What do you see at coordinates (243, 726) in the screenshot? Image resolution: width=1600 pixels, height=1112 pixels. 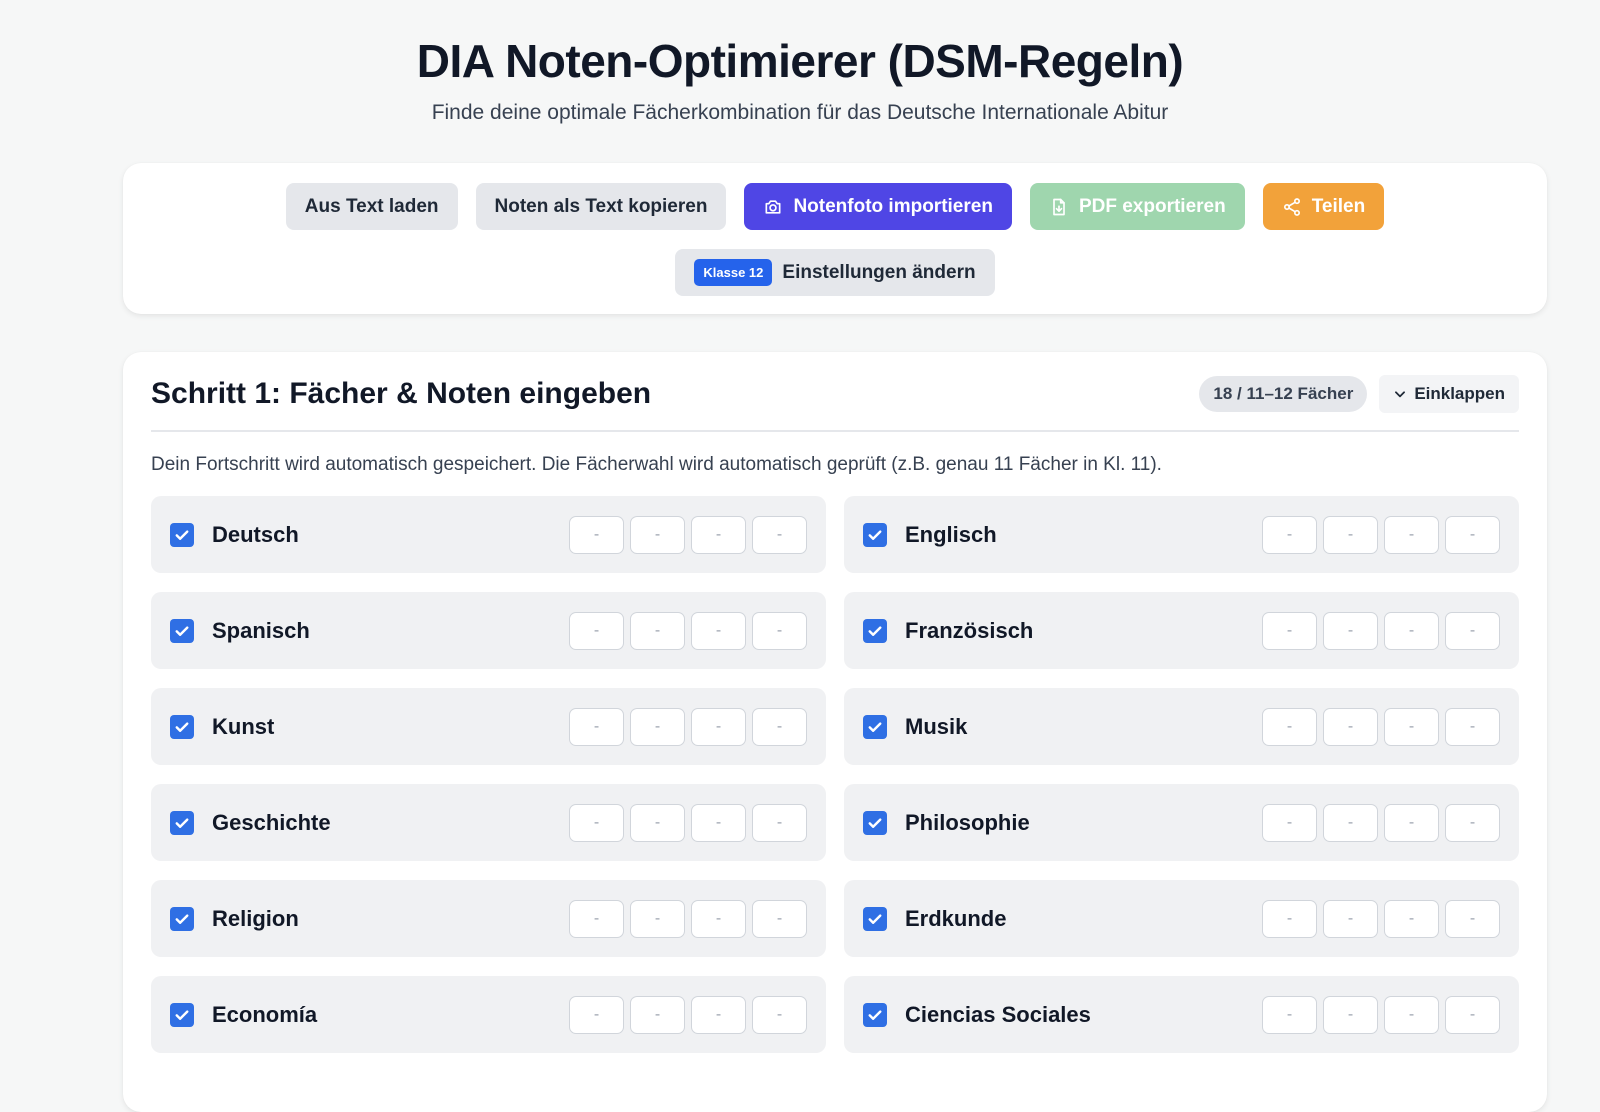 I see `subject-name: Kunst` at bounding box center [243, 726].